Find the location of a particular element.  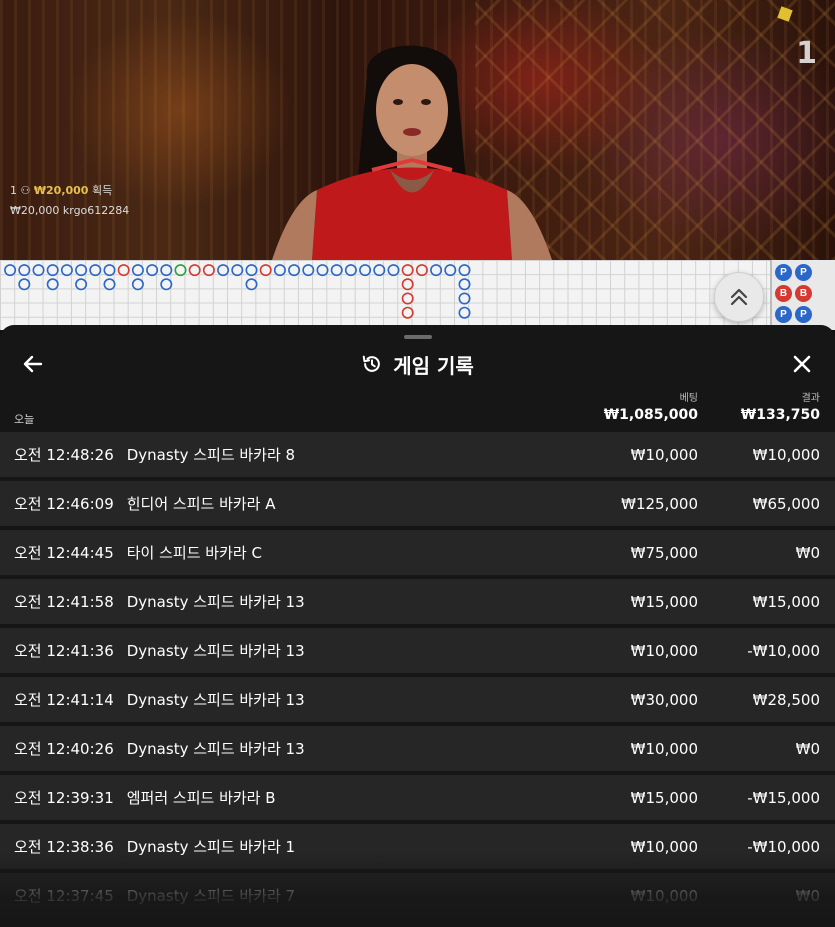

chevron-double-up-icon is located at coordinates (739, 297).